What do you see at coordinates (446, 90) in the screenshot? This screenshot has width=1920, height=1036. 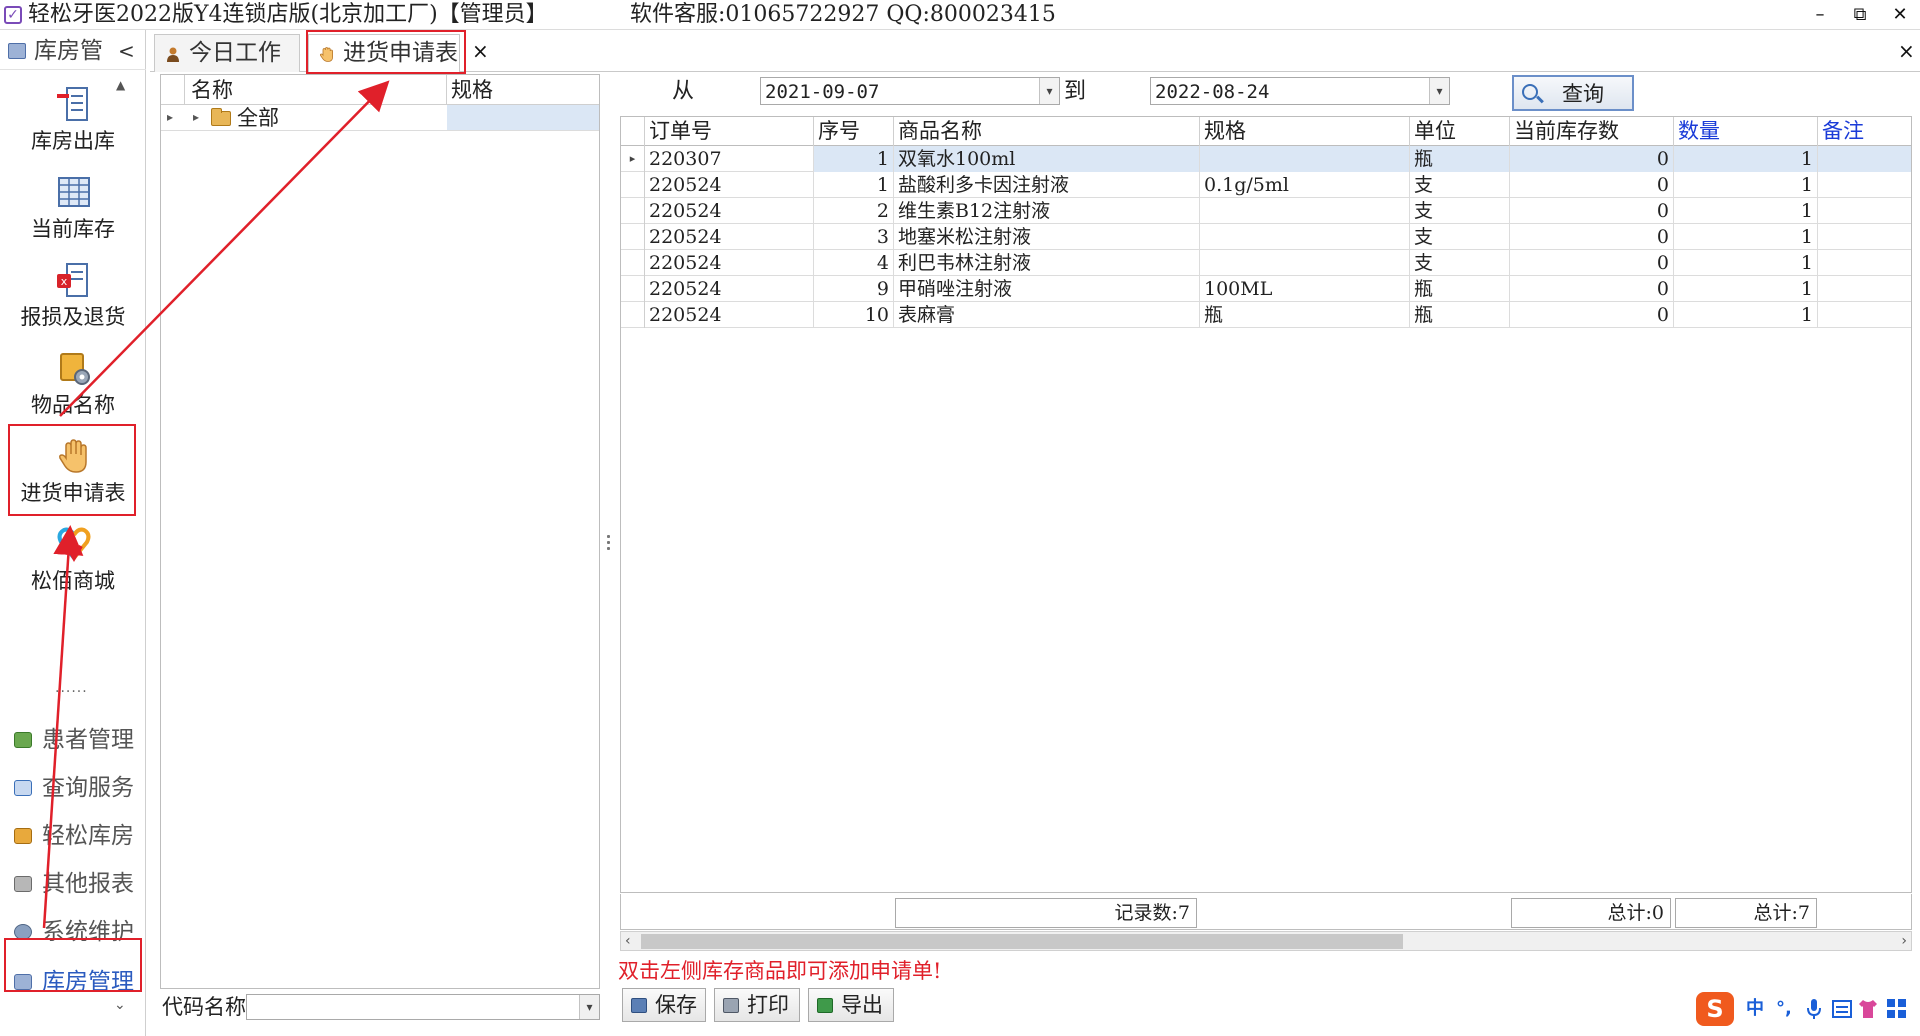 I see `tree-col-divider` at bounding box center [446, 90].